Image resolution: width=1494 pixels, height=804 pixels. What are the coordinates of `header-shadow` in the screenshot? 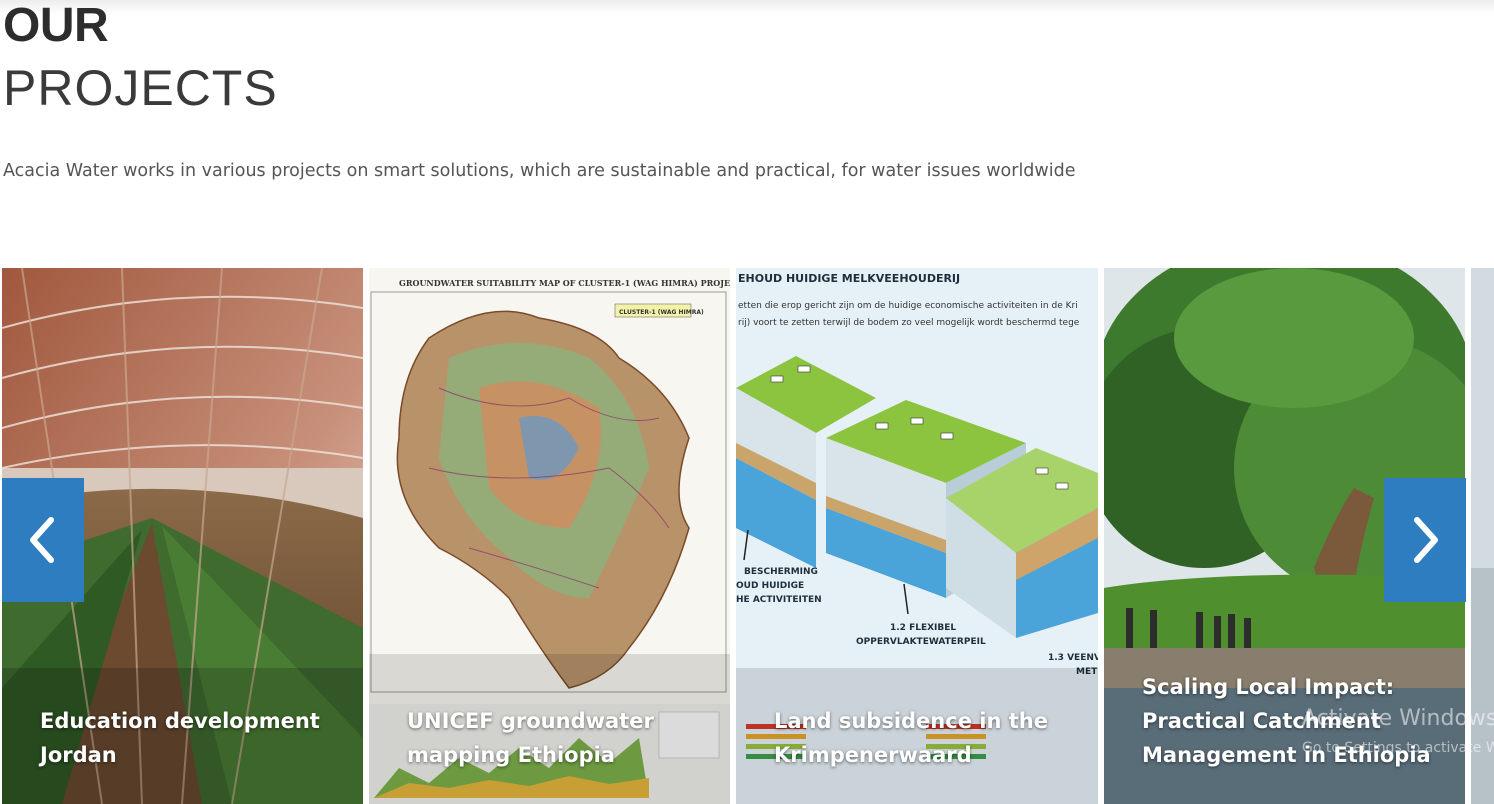 It's located at (747, 7).